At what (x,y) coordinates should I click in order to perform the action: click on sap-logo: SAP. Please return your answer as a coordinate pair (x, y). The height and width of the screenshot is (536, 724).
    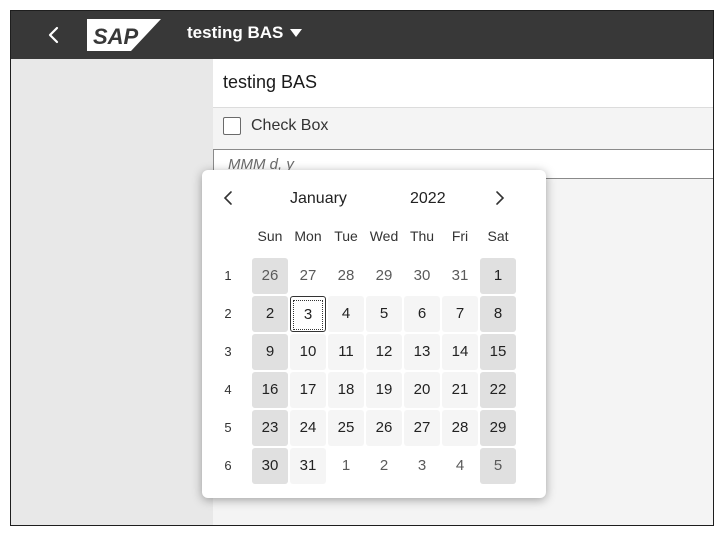
    Looking at the image, I should click on (124, 35).